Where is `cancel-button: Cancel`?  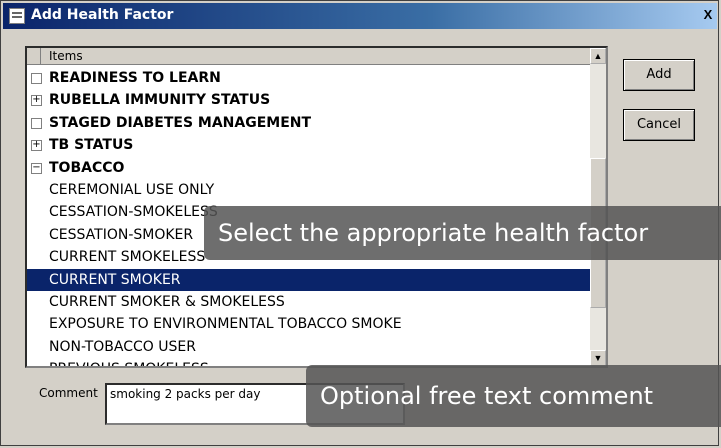
cancel-button: Cancel is located at coordinates (659, 125).